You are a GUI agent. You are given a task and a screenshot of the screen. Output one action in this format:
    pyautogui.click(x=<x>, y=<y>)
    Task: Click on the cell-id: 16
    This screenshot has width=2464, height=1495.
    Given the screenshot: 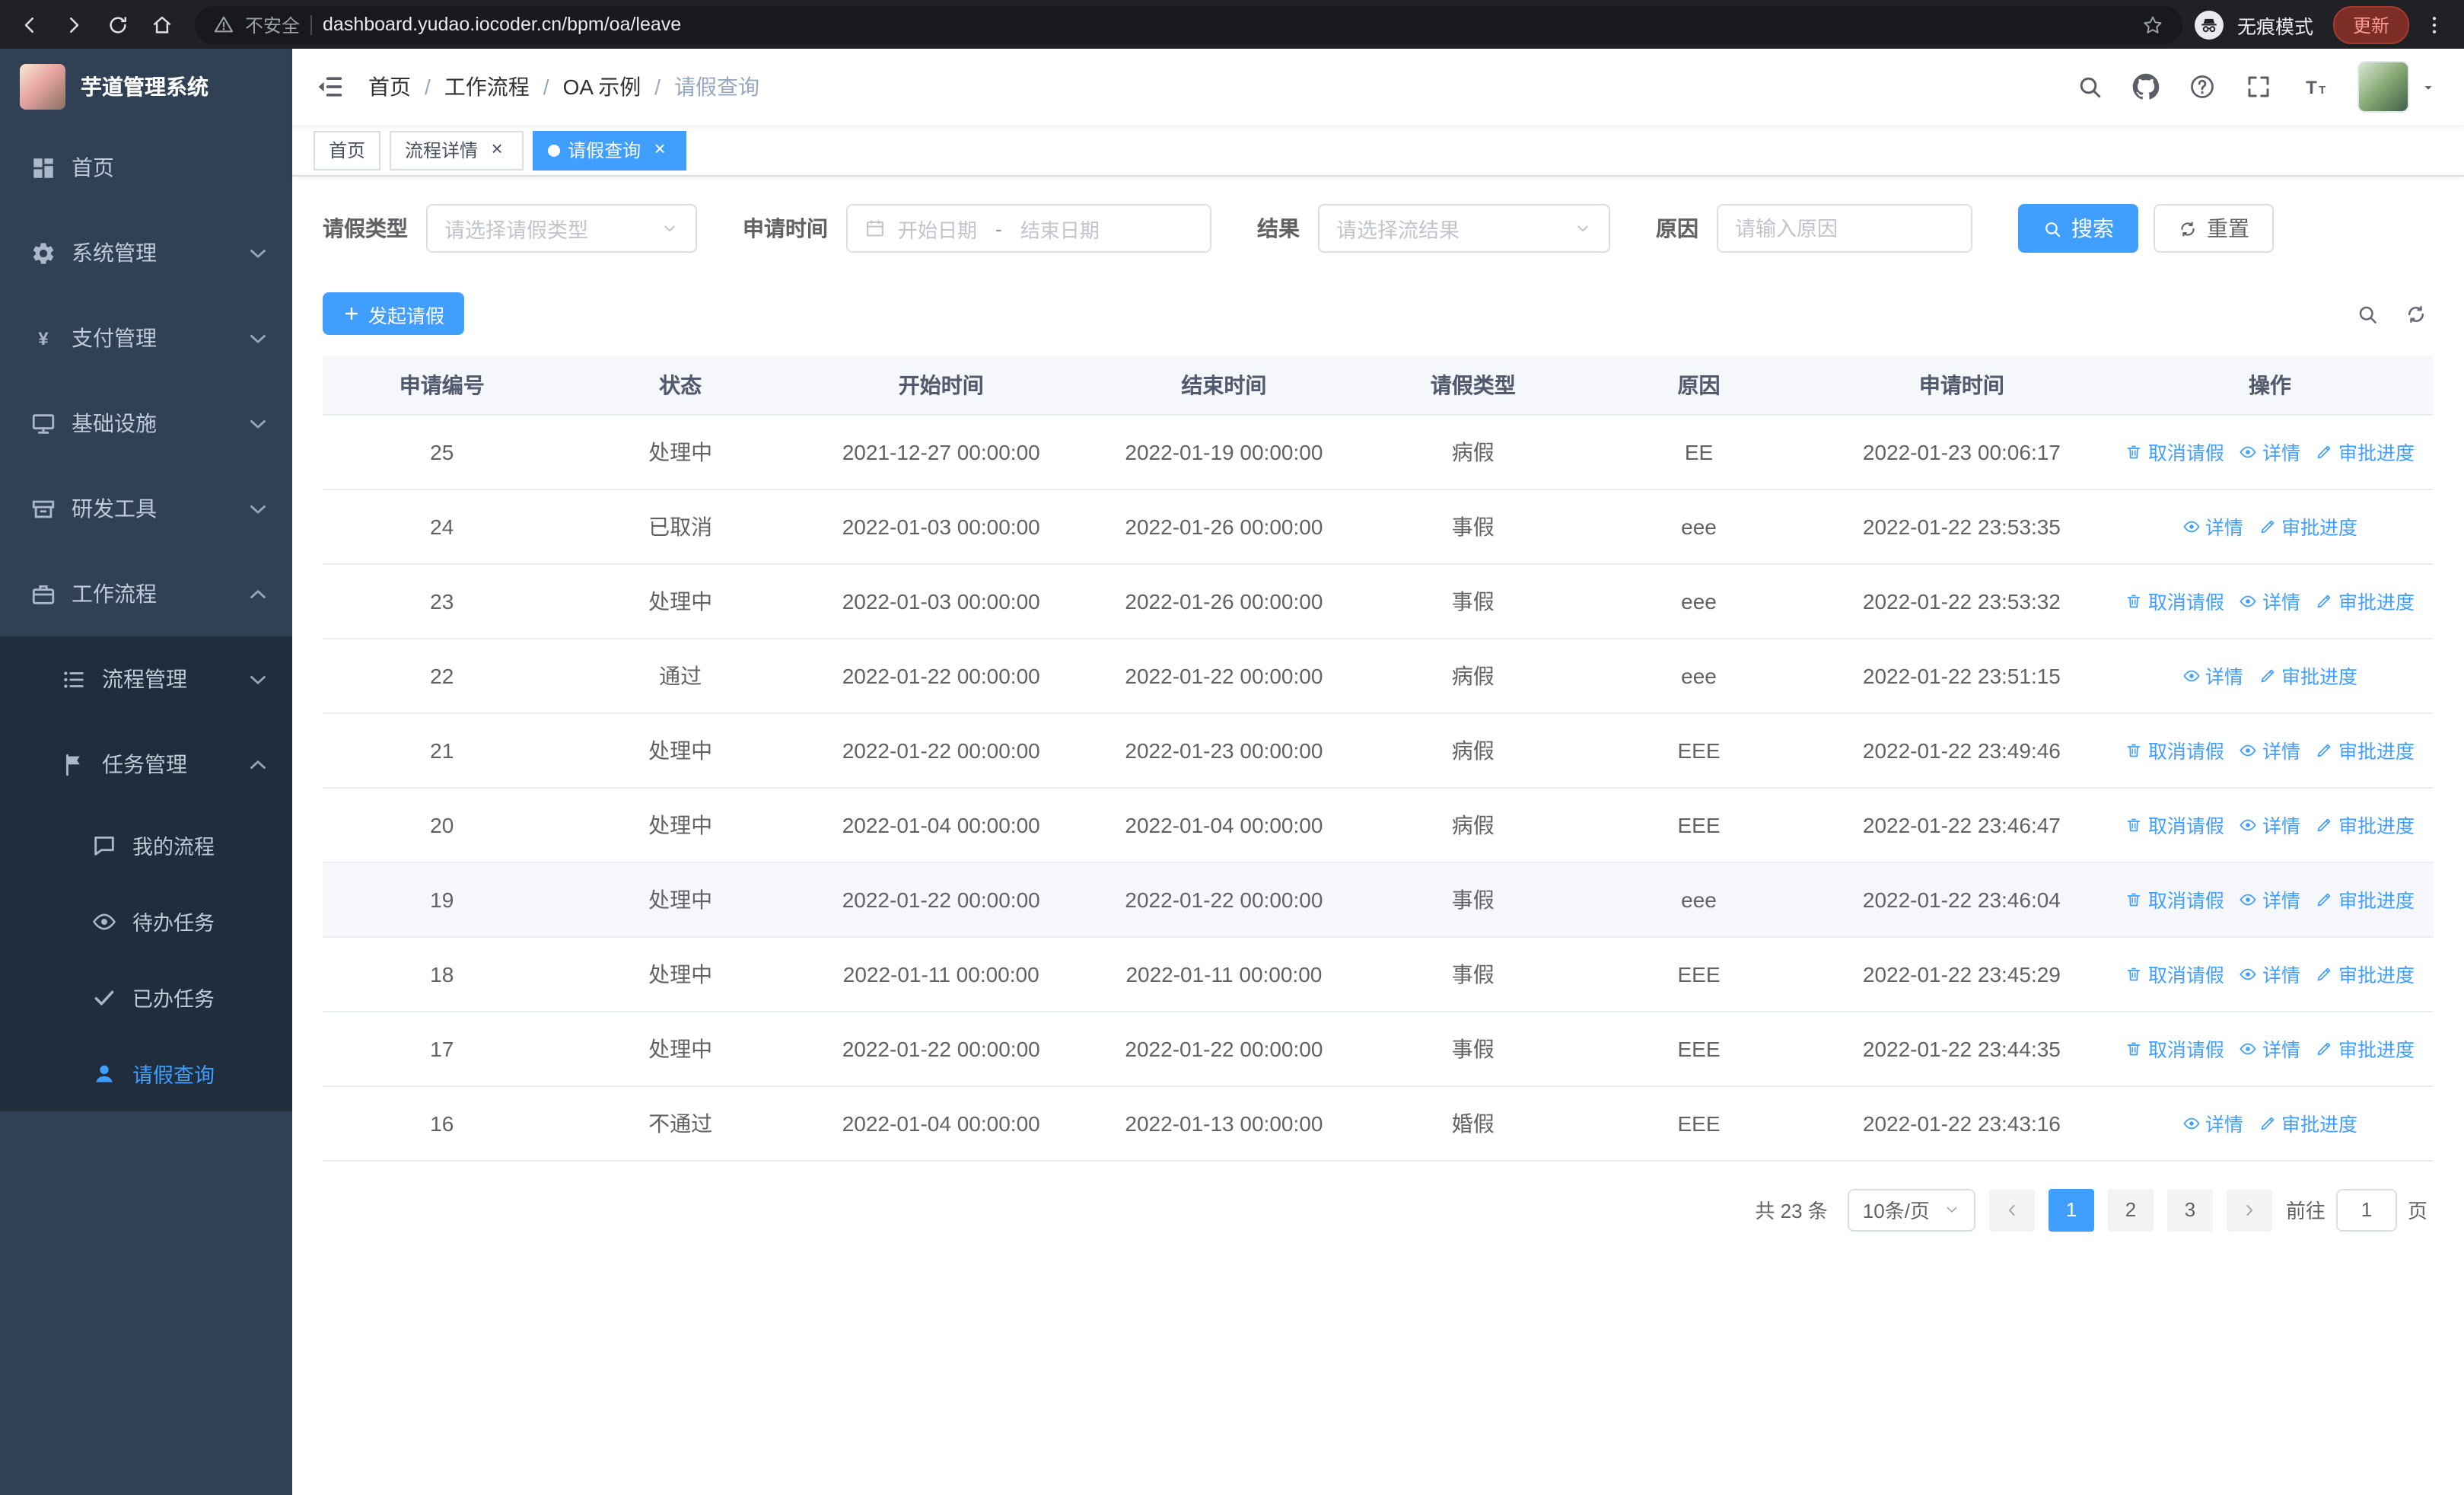 What is the action you would take?
    pyautogui.click(x=442, y=1123)
    